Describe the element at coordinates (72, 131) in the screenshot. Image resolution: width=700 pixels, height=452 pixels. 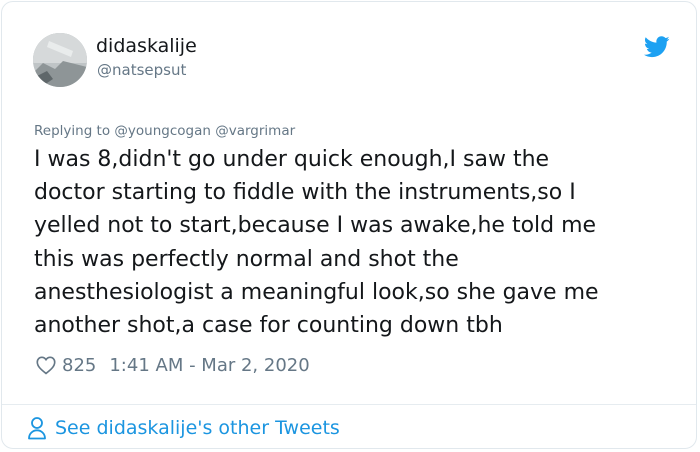
I see `replying-to-label: Replying to` at that location.